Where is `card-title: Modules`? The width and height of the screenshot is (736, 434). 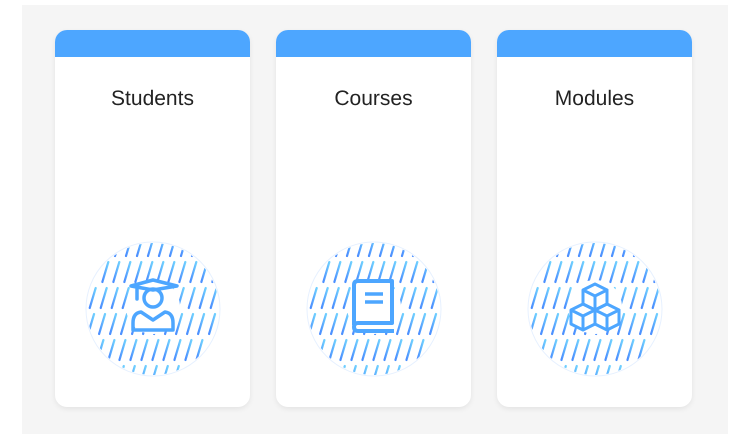
card-title: Modules is located at coordinates (594, 99).